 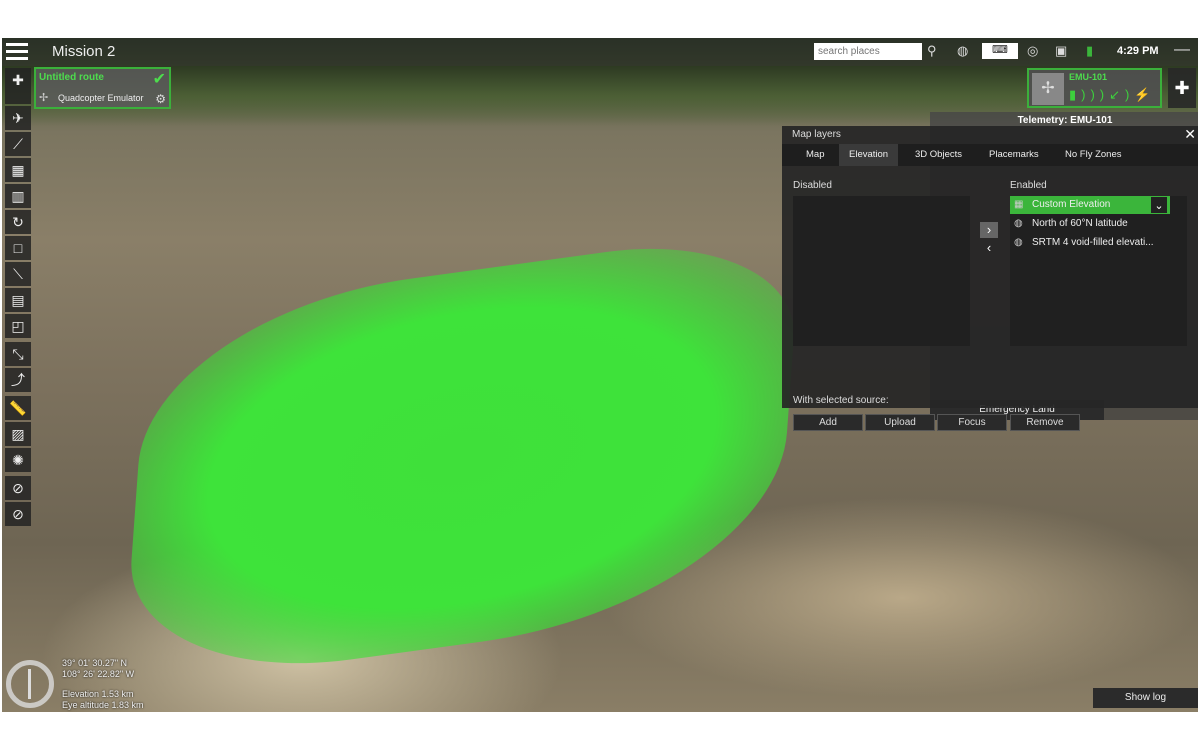 I want to click on disable-arrow-button: ‹, so click(x=989, y=248).